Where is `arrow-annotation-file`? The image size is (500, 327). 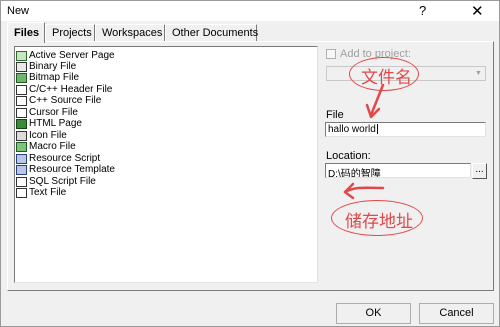
arrow-annotation-file is located at coordinates (375, 101).